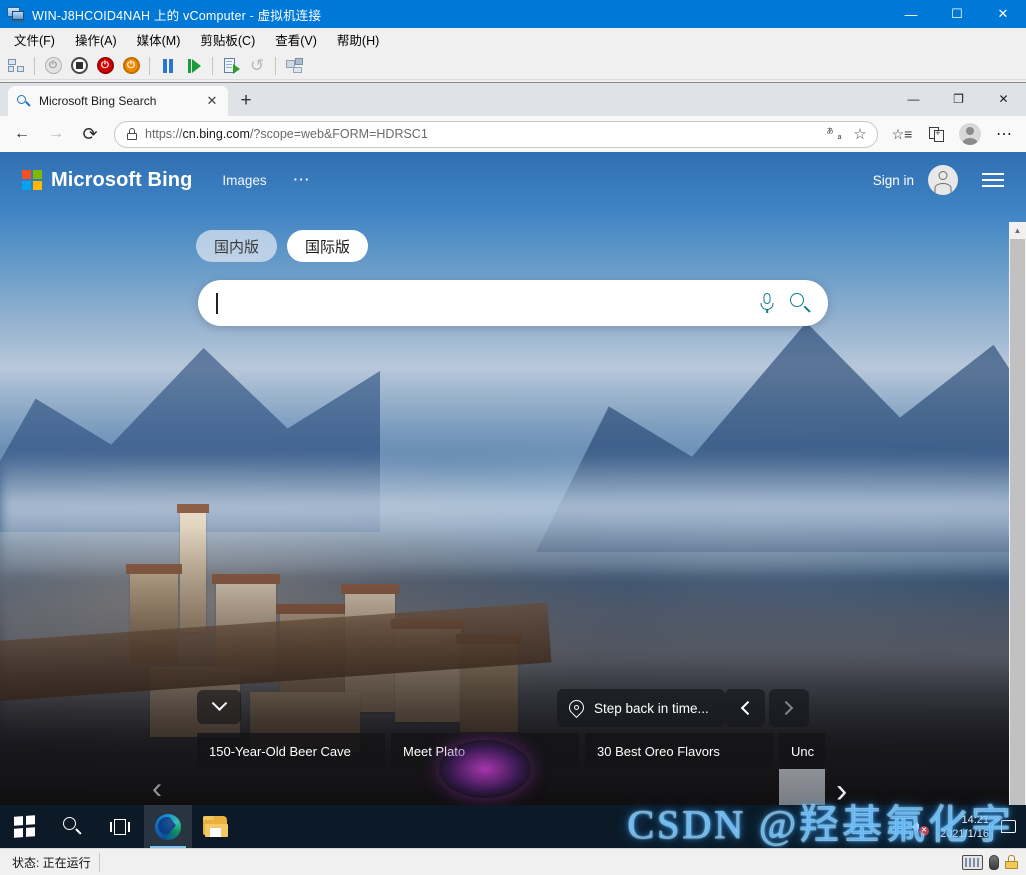 Image resolution: width=1026 pixels, height=875 pixels. Describe the element at coordinates (860, 134) in the screenshot. I see `star-icon: ☆` at that location.